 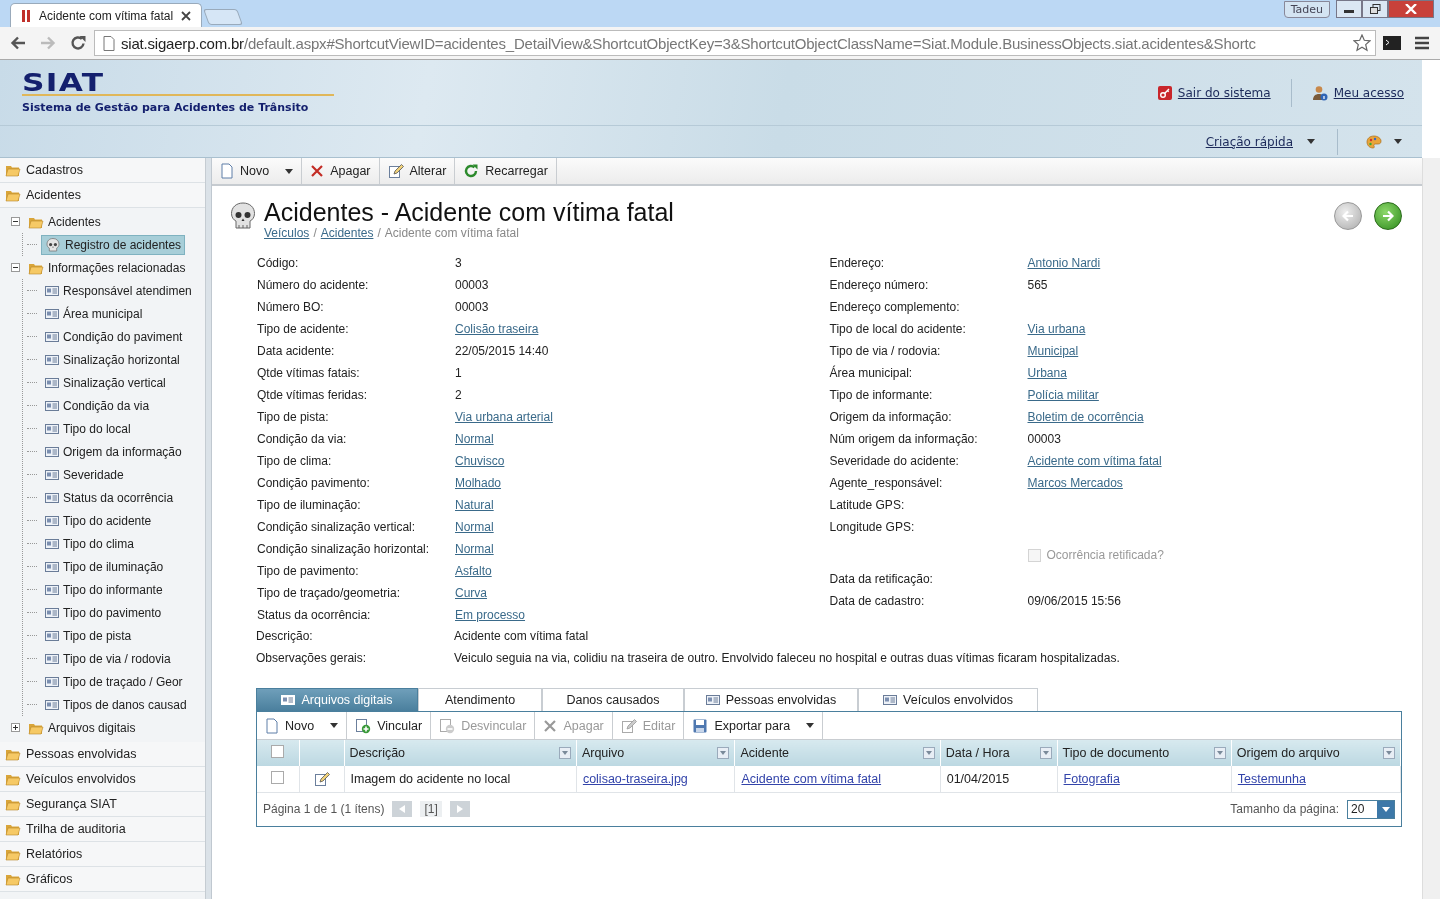 What do you see at coordinates (478, 483) in the screenshot?
I see `field-link: Molhado` at bounding box center [478, 483].